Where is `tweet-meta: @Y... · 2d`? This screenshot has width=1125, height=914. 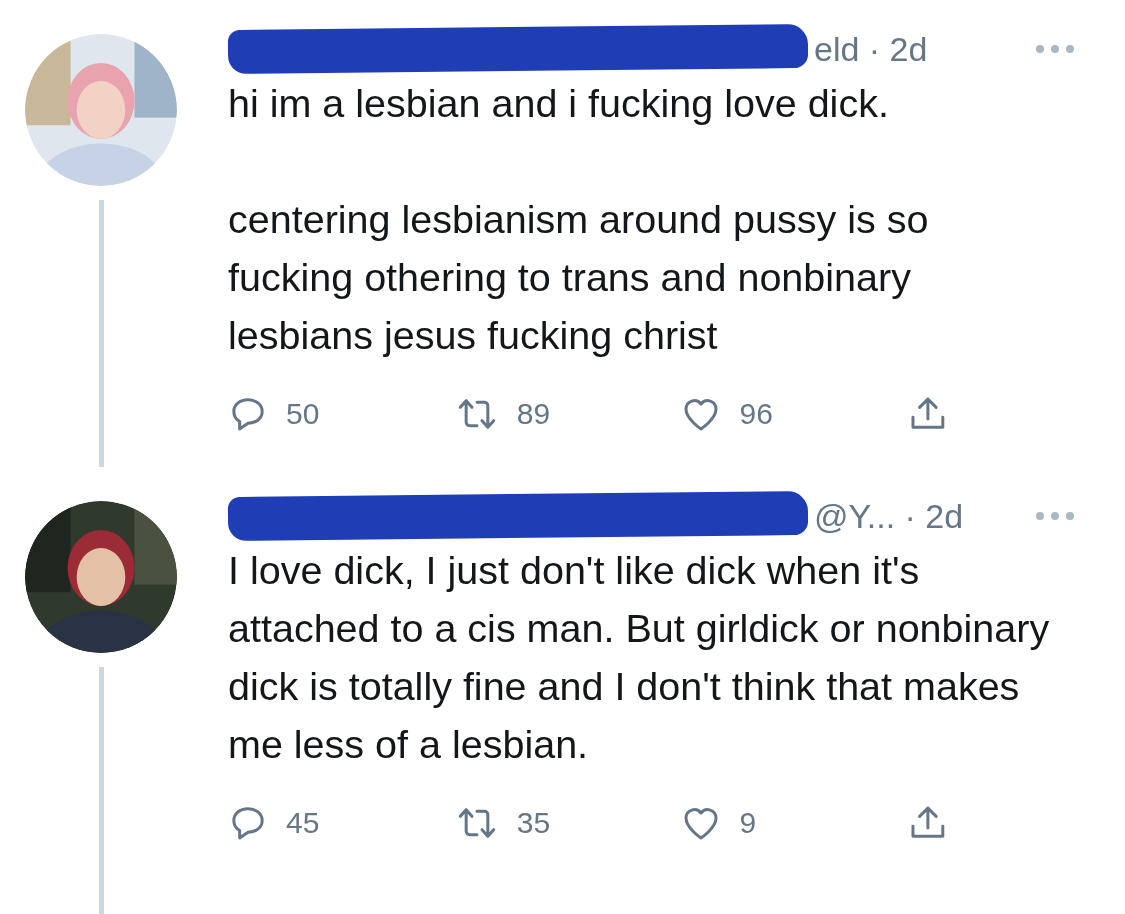
tweet-meta: @Y... · 2d is located at coordinates (889, 516).